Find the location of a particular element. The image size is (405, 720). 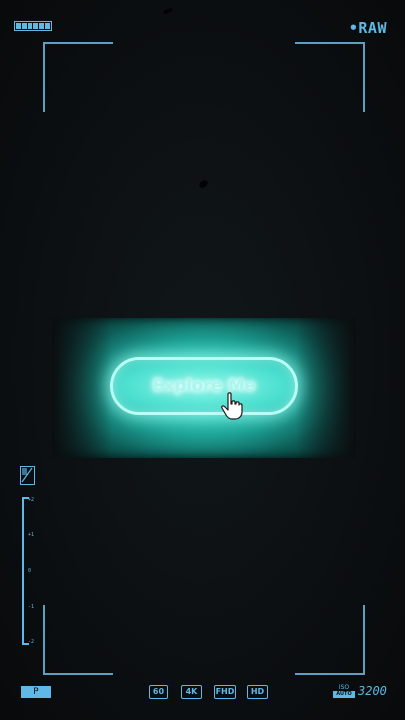

battery-icon is located at coordinates (33, 26).